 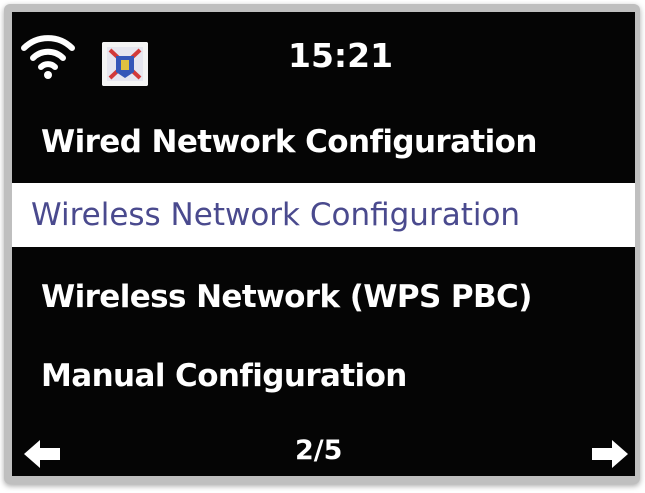 What do you see at coordinates (323, 142) in the screenshot?
I see `menu-item-wired-network-configuration: Wired Network Configuration` at bounding box center [323, 142].